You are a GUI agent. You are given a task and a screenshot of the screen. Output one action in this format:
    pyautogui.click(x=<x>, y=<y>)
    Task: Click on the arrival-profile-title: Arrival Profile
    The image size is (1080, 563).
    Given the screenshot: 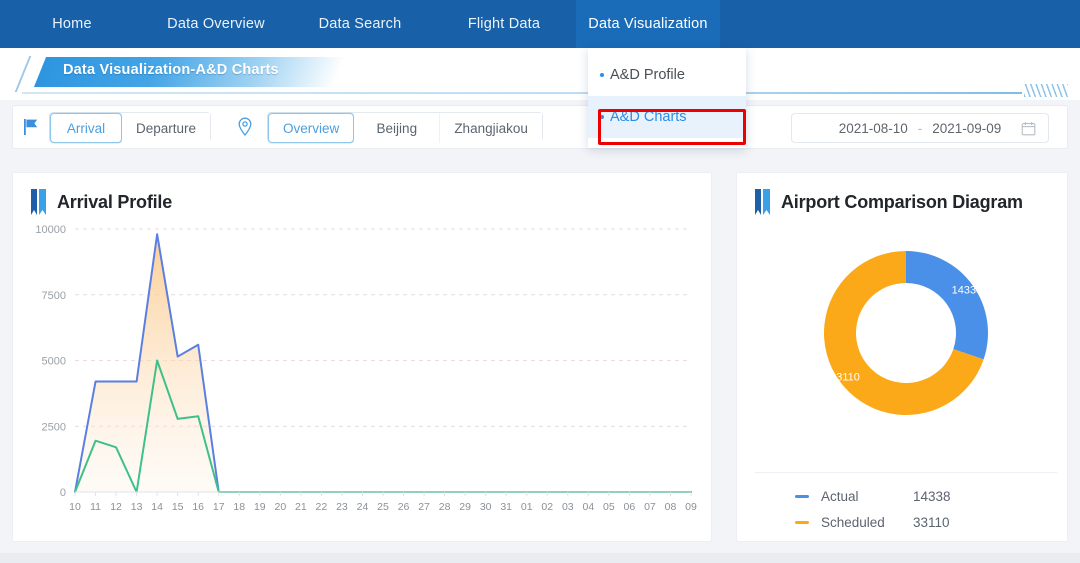 What is the action you would take?
    pyautogui.click(x=115, y=201)
    